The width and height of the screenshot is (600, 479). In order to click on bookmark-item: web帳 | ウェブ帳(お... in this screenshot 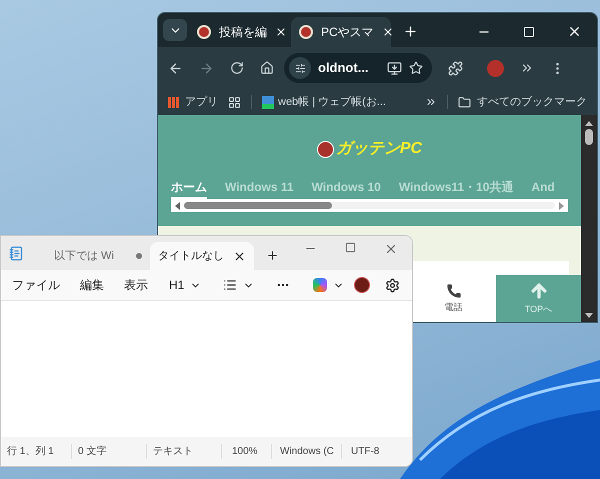, I will do `click(324, 102)`.